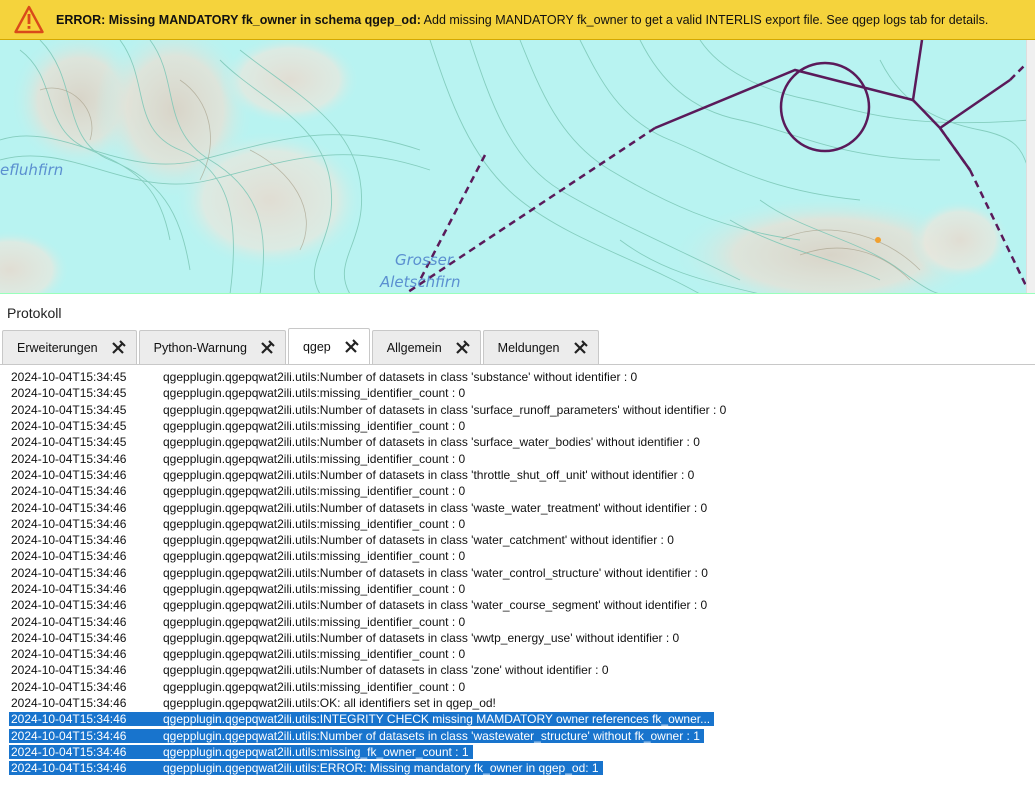 The width and height of the screenshot is (1035, 797). Describe the element at coordinates (528, 347) in the screenshot. I see `tab-label: Meldungen` at that location.